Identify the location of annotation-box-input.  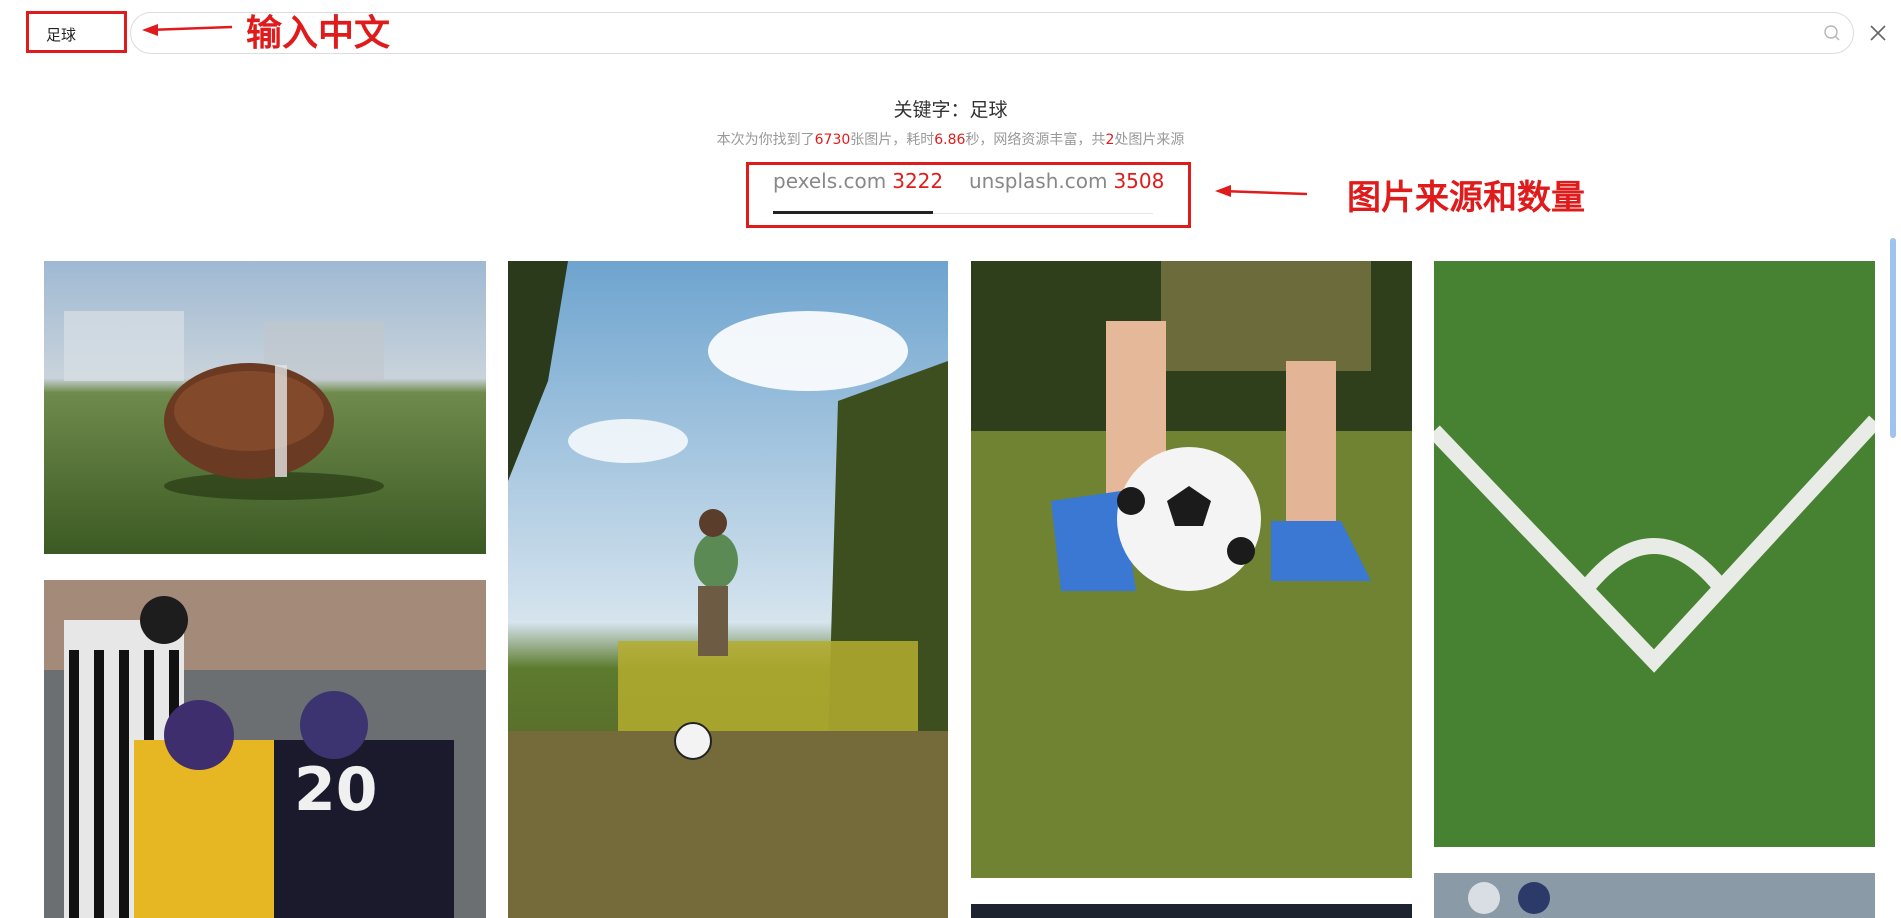
(76, 32).